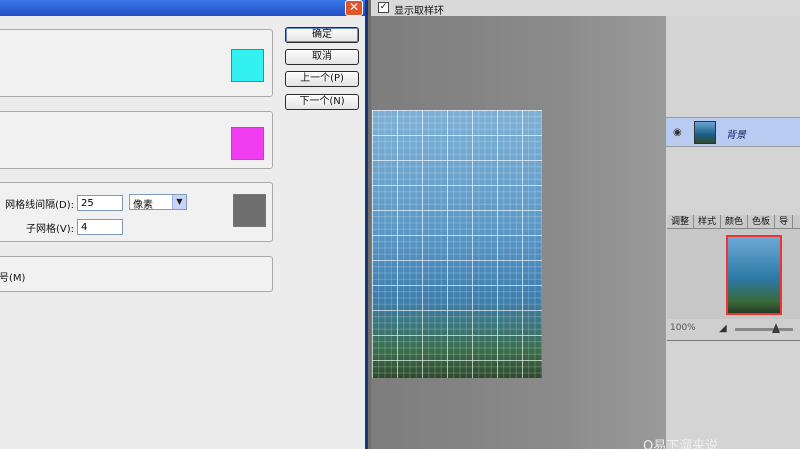 Image resolution: width=800 pixels, height=449 pixels. I want to click on guides-color-swatch, so click(247, 65).